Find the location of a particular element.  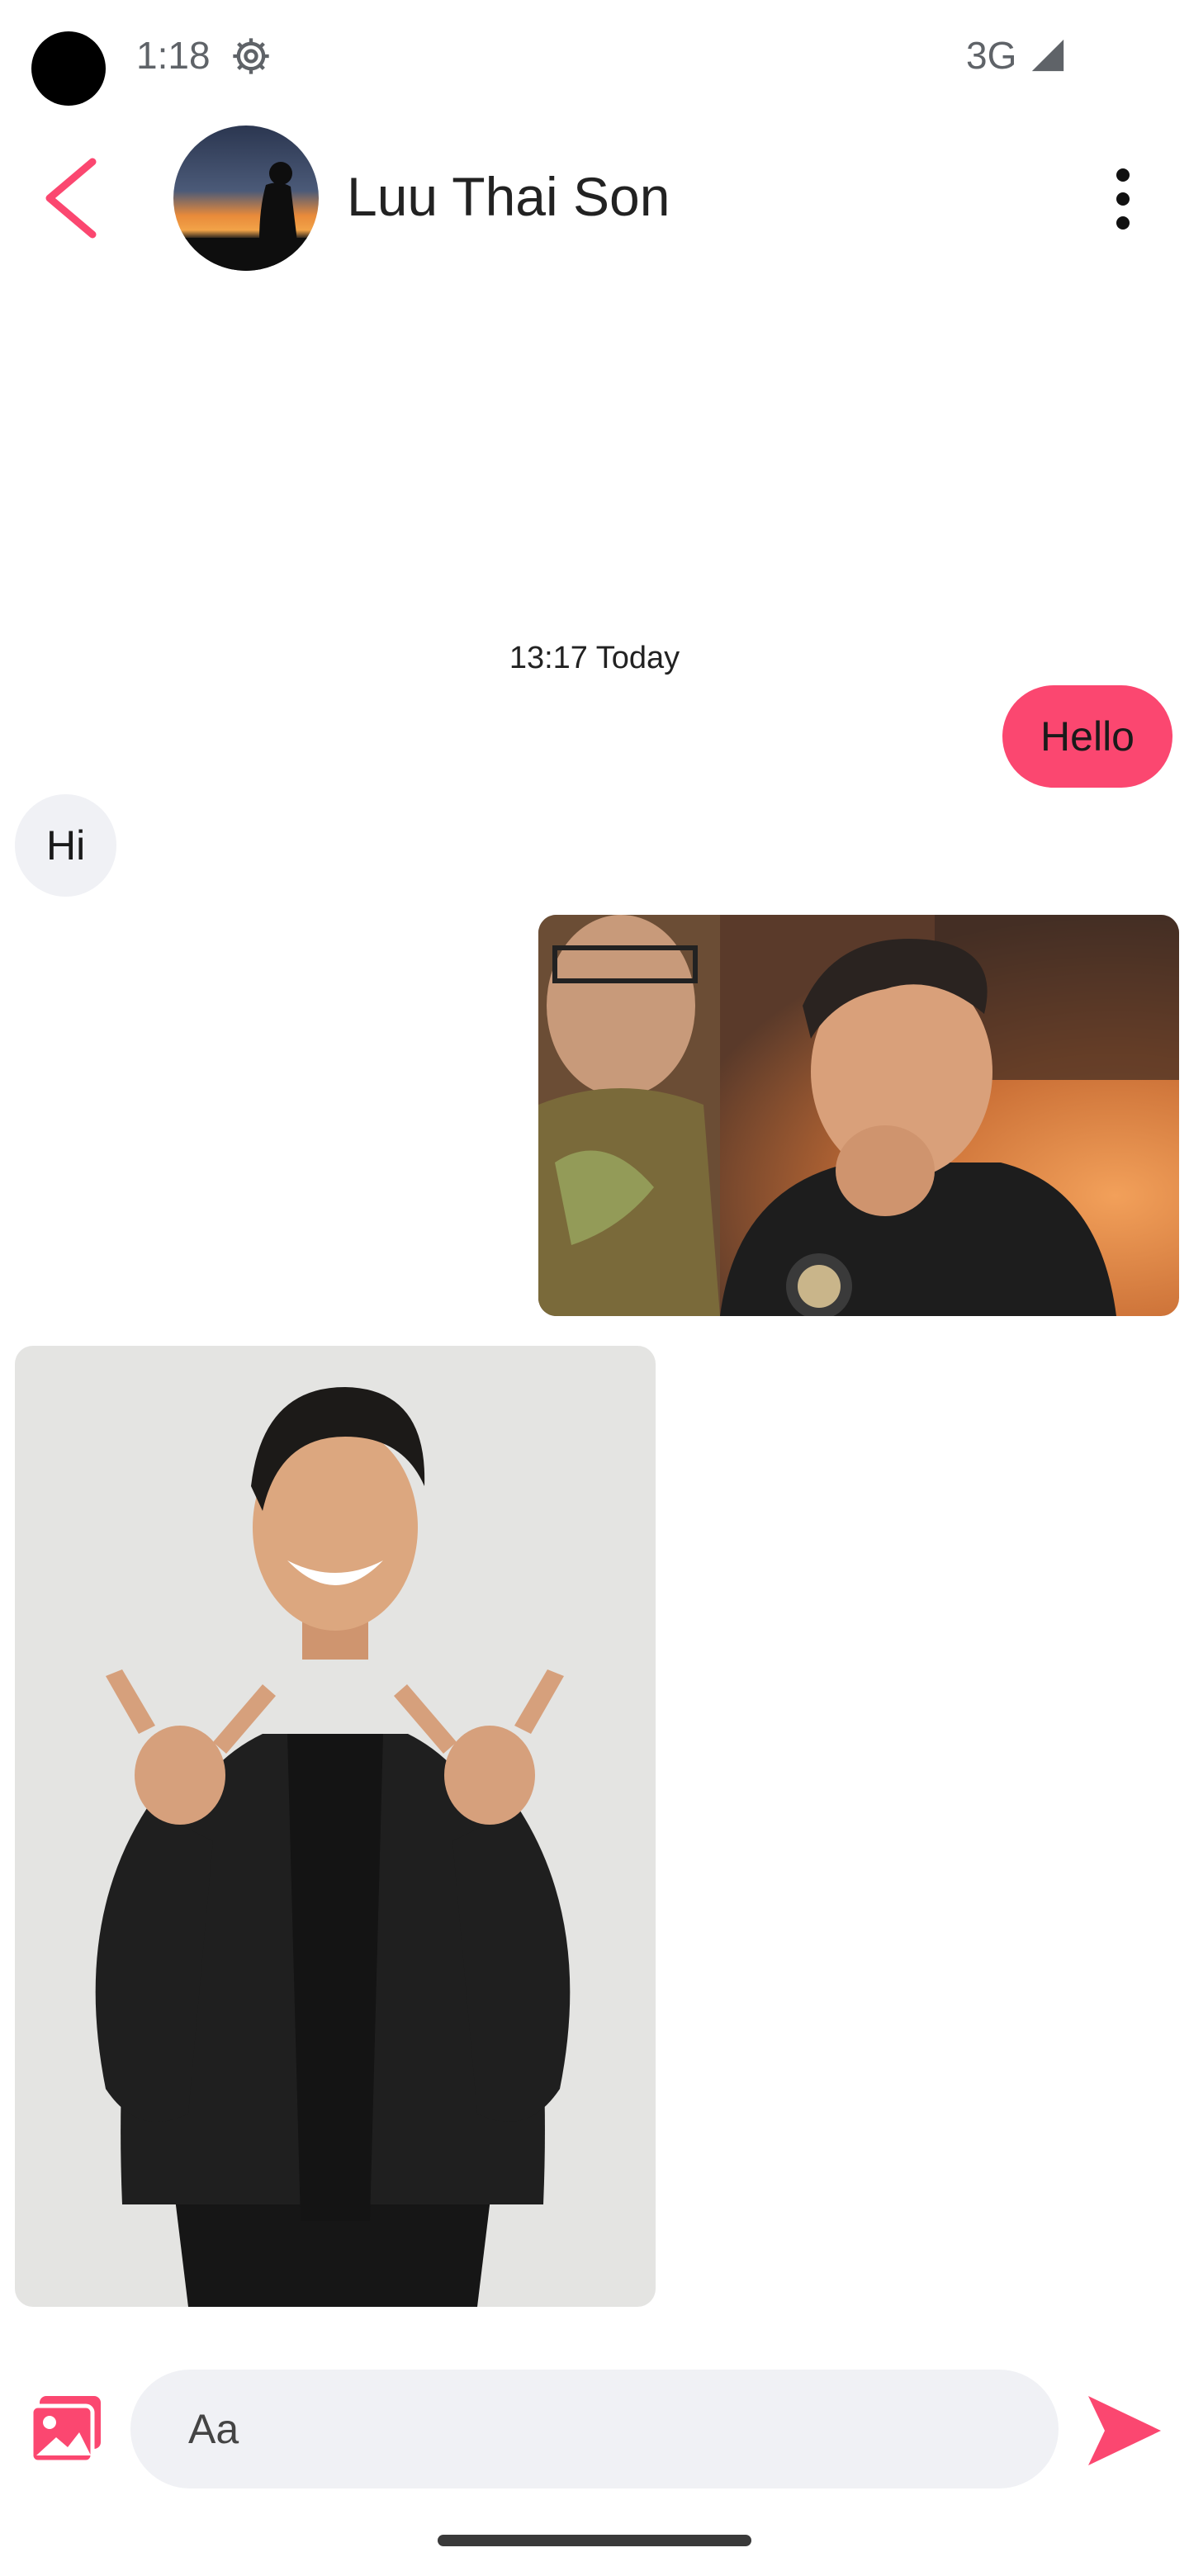

message-composer is located at coordinates (594, 2427).